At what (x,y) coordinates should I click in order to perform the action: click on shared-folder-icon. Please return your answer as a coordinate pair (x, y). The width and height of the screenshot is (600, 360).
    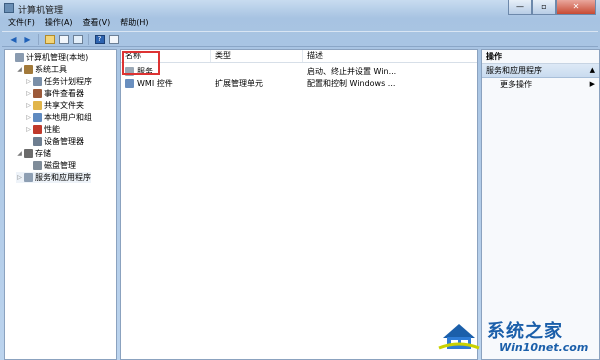
    Looking at the image, I should click on (37, 105).